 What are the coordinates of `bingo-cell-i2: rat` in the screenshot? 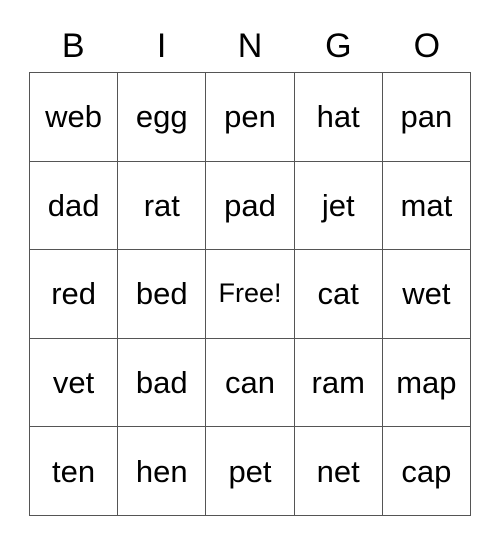 It's located at (162, 206).